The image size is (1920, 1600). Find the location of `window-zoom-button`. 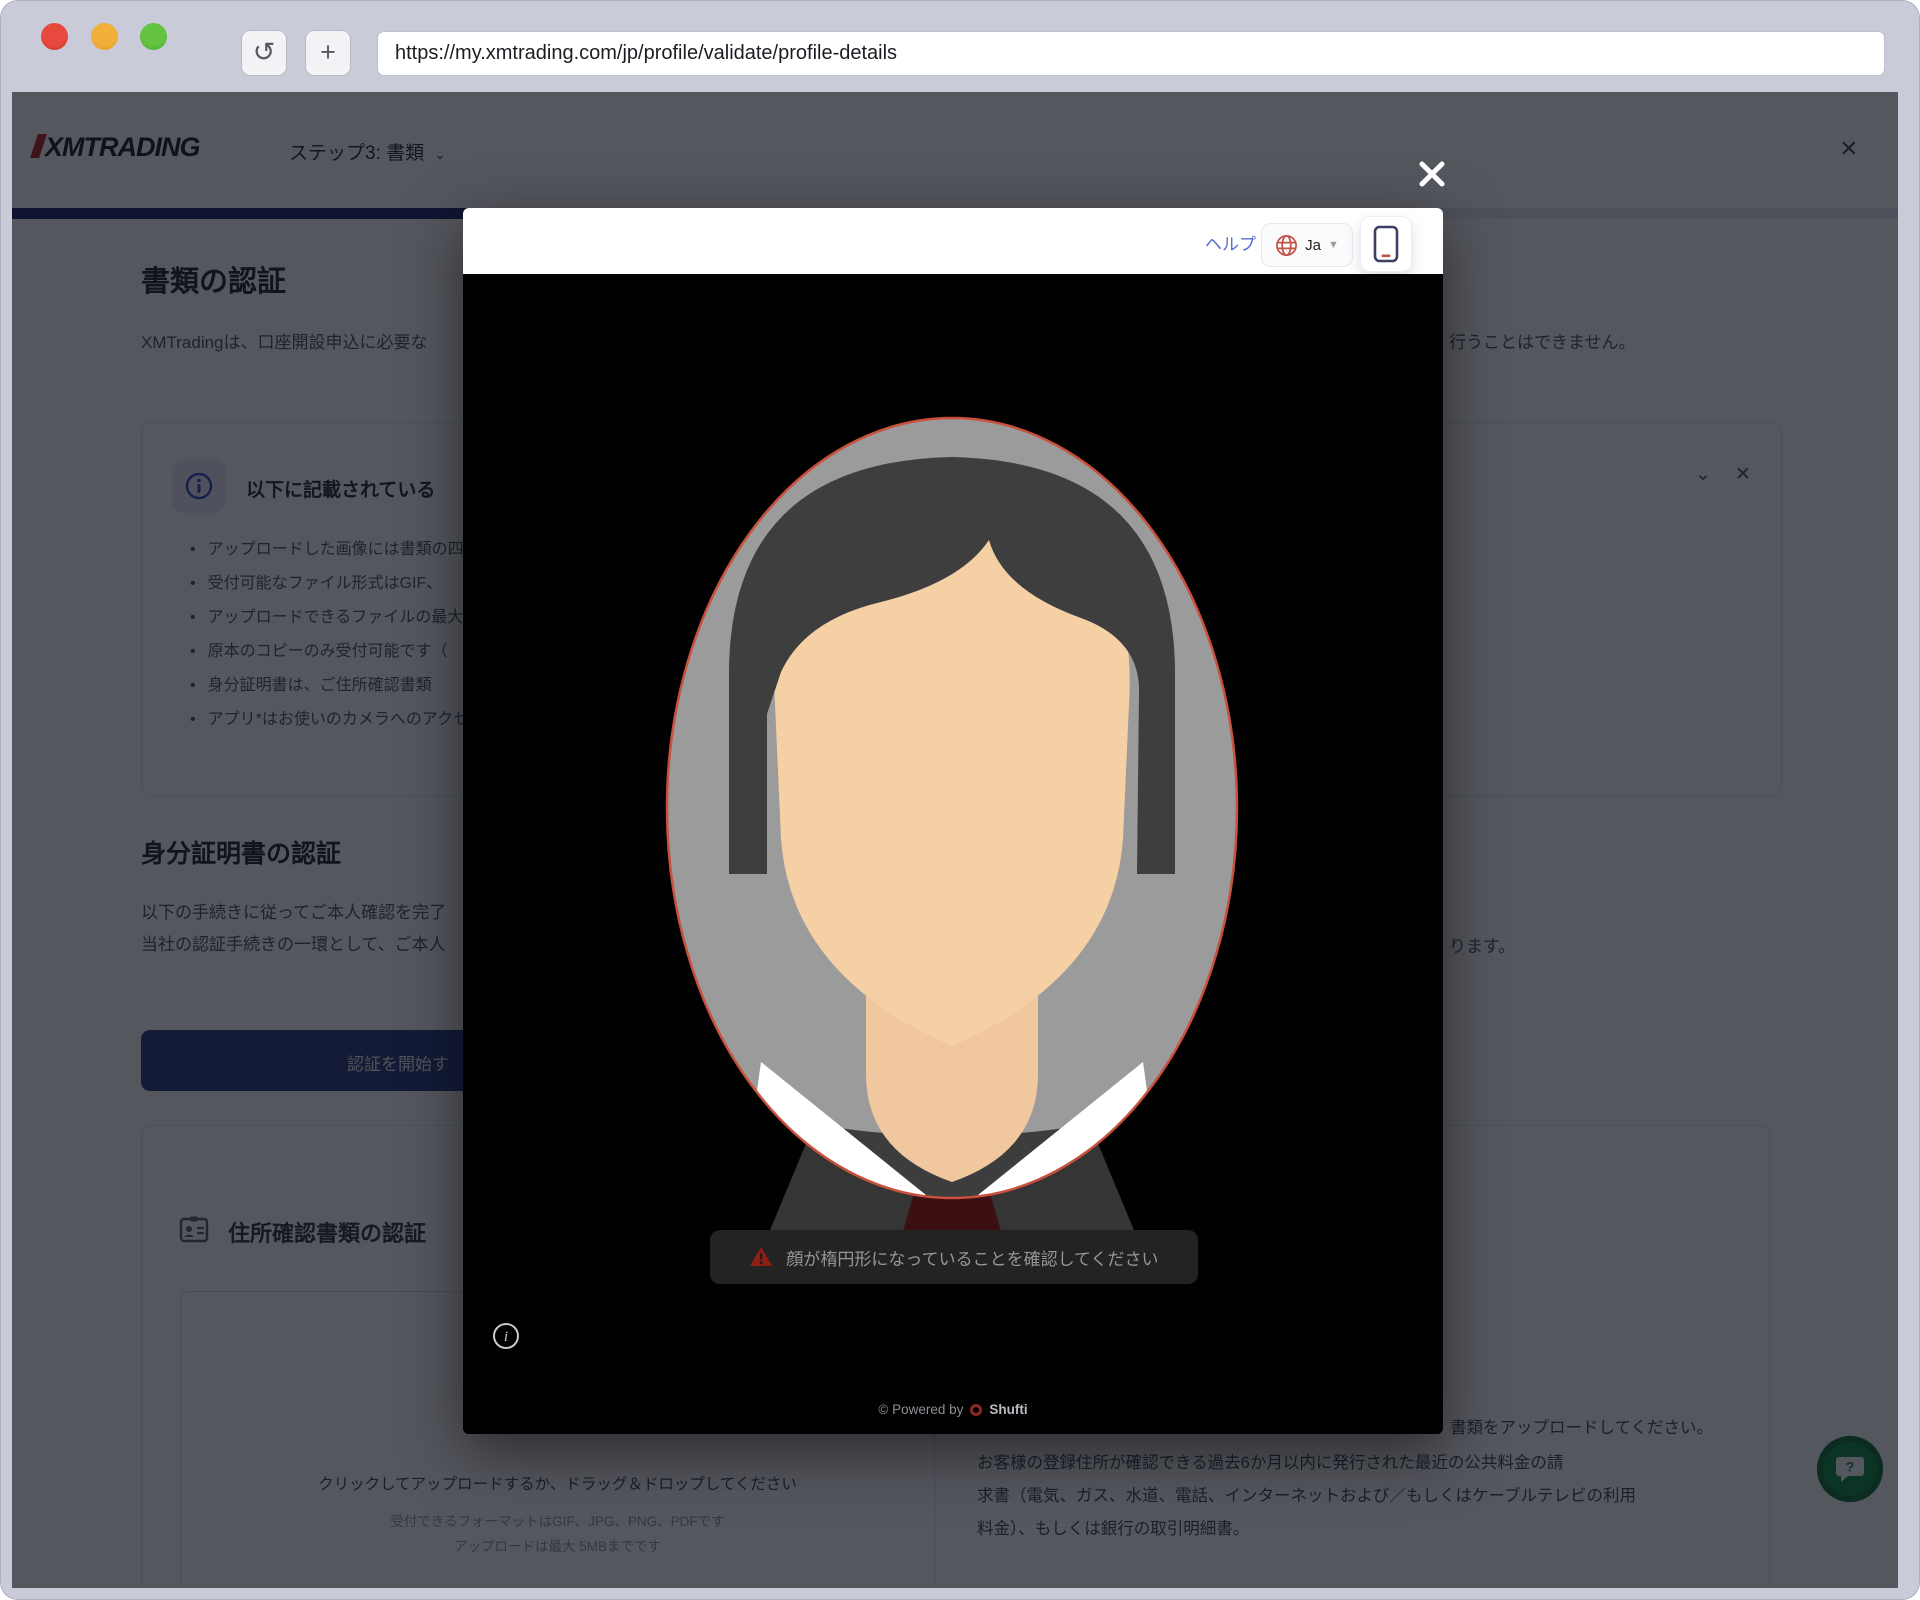

window-zoom-button is located at coordinates (153, 36).